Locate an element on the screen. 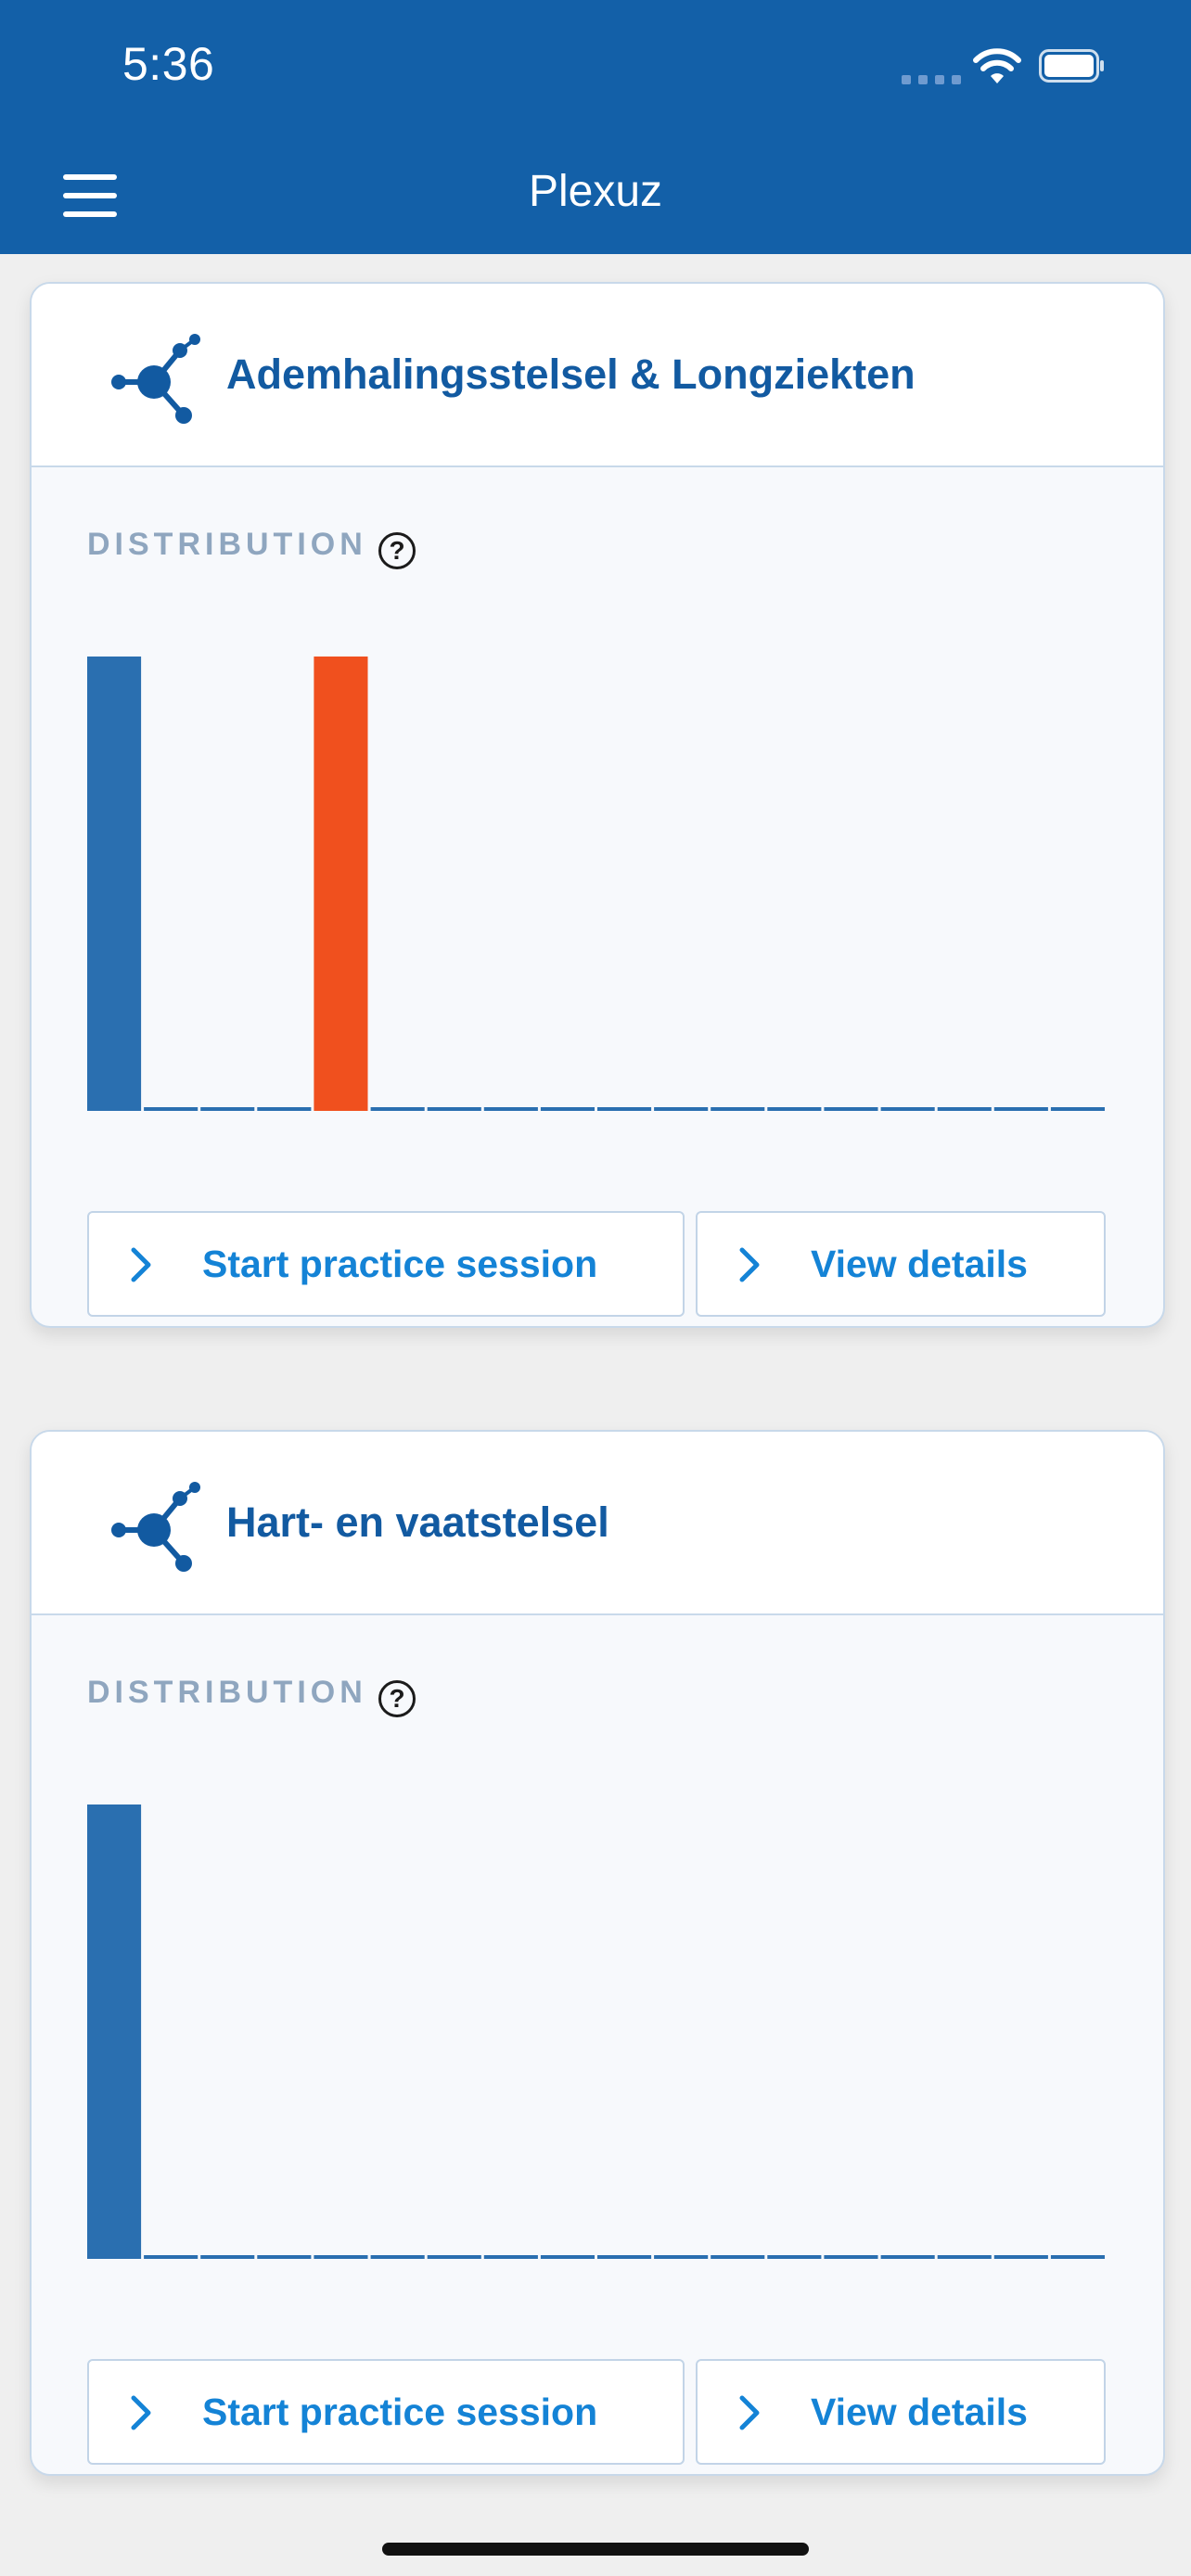 This screenshot has height=2576, width=1191. wifi-icon is located at coordinates (997, 66).